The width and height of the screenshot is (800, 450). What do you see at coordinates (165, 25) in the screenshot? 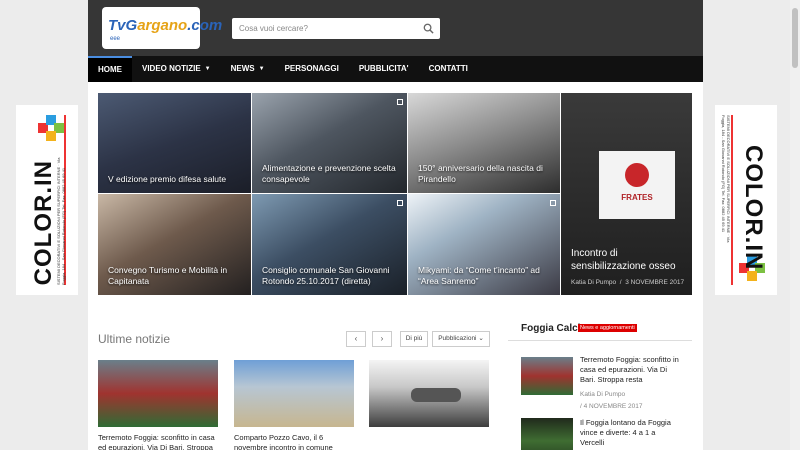
I see `logo-text: TvGargano.com` at bounding box center [165, 25].